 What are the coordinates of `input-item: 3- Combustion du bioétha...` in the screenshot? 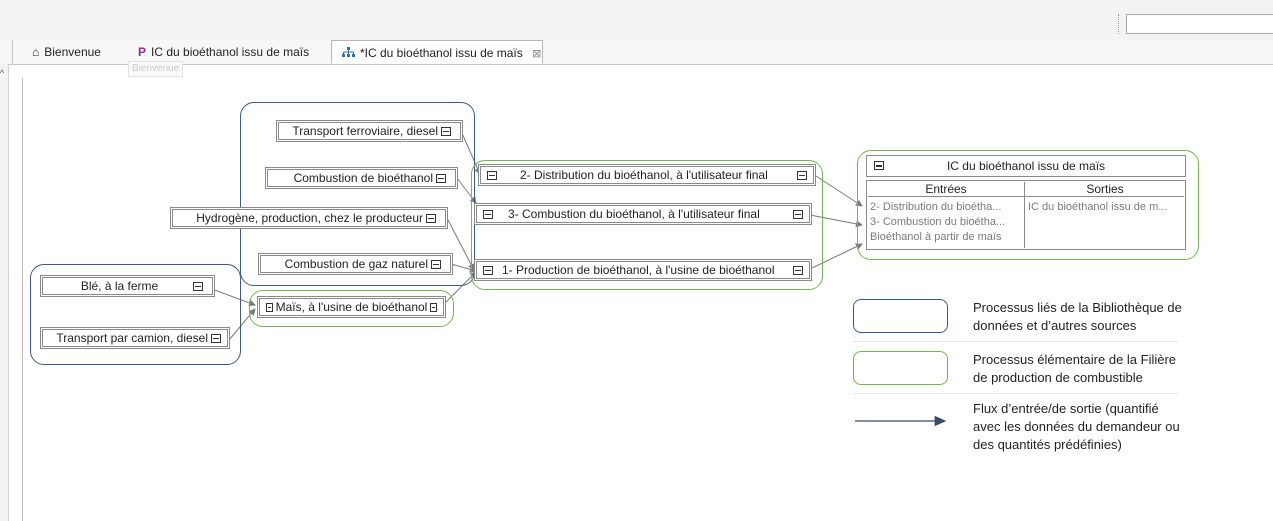 It's located at (946, 222).